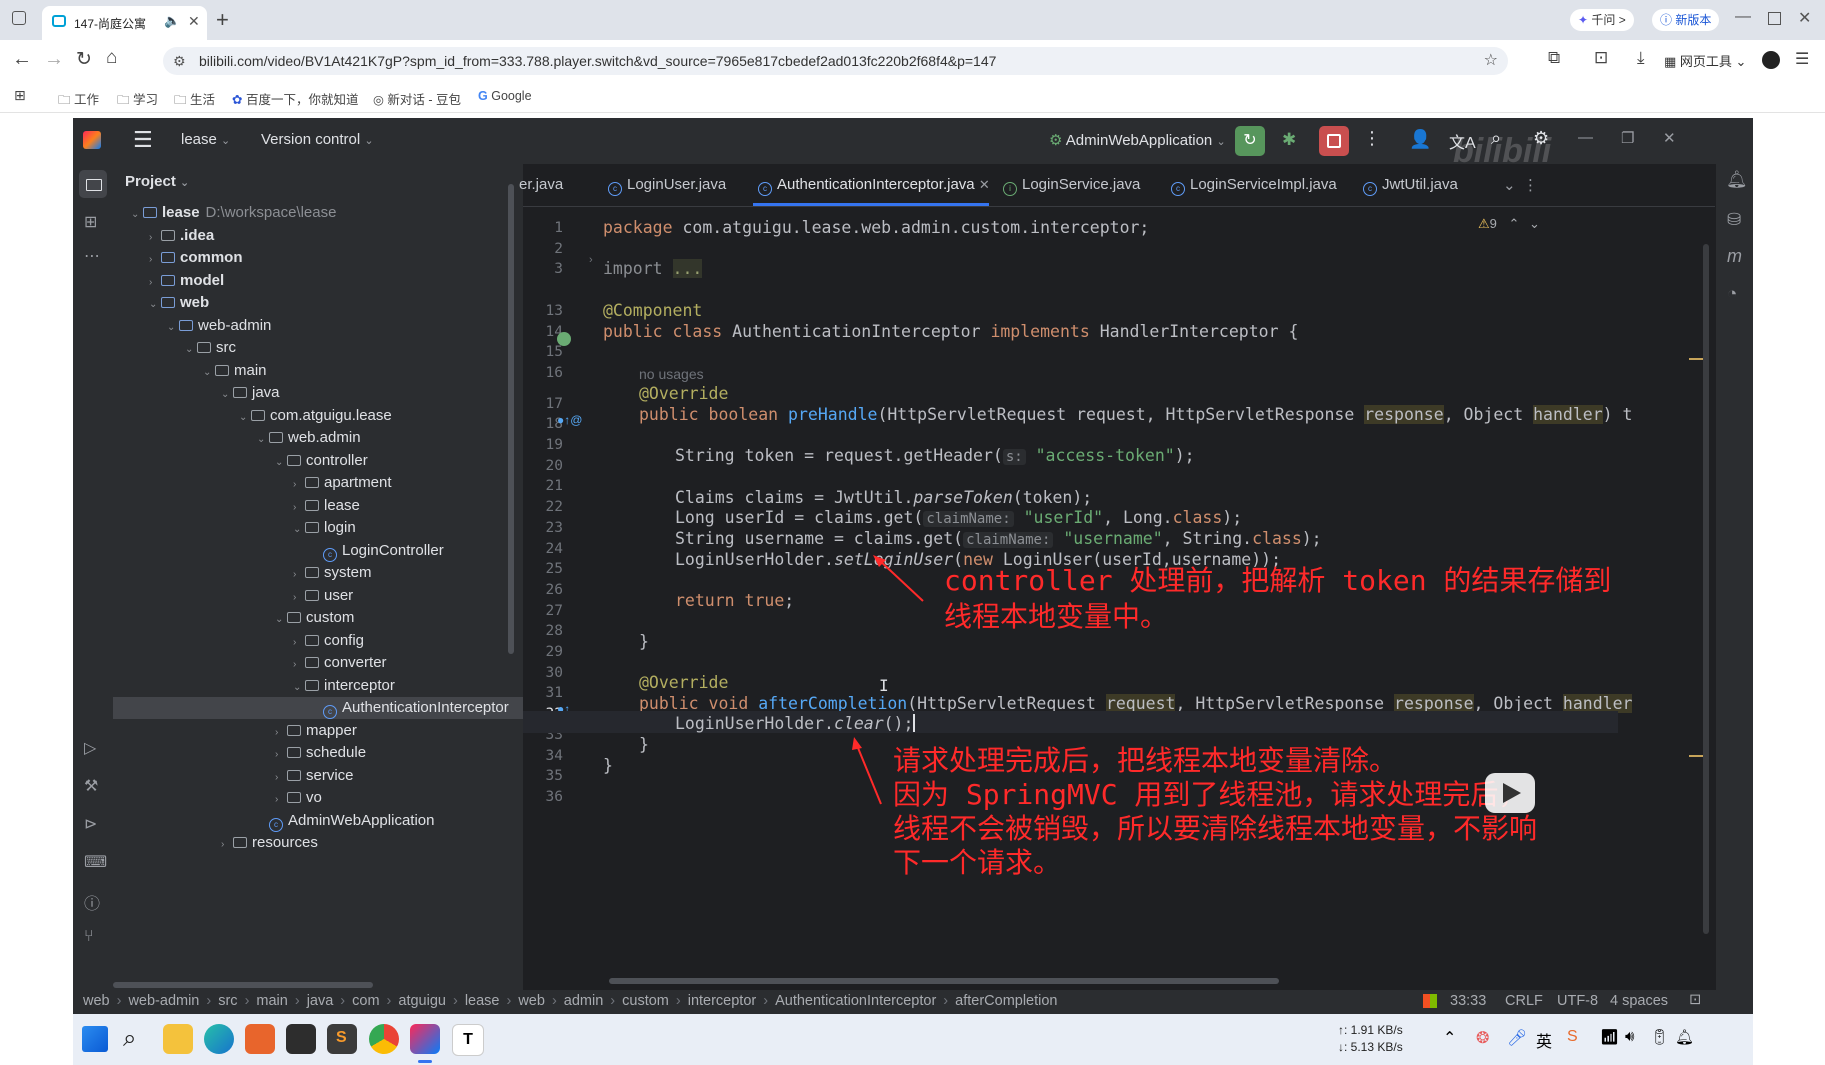 The height and width of the screenshot is (1065, 1825). What do you see at coordinates (78, 100) in the screenshot?
I see `bookmark-work: 🗀 工作` at bounding box center [78, 100].